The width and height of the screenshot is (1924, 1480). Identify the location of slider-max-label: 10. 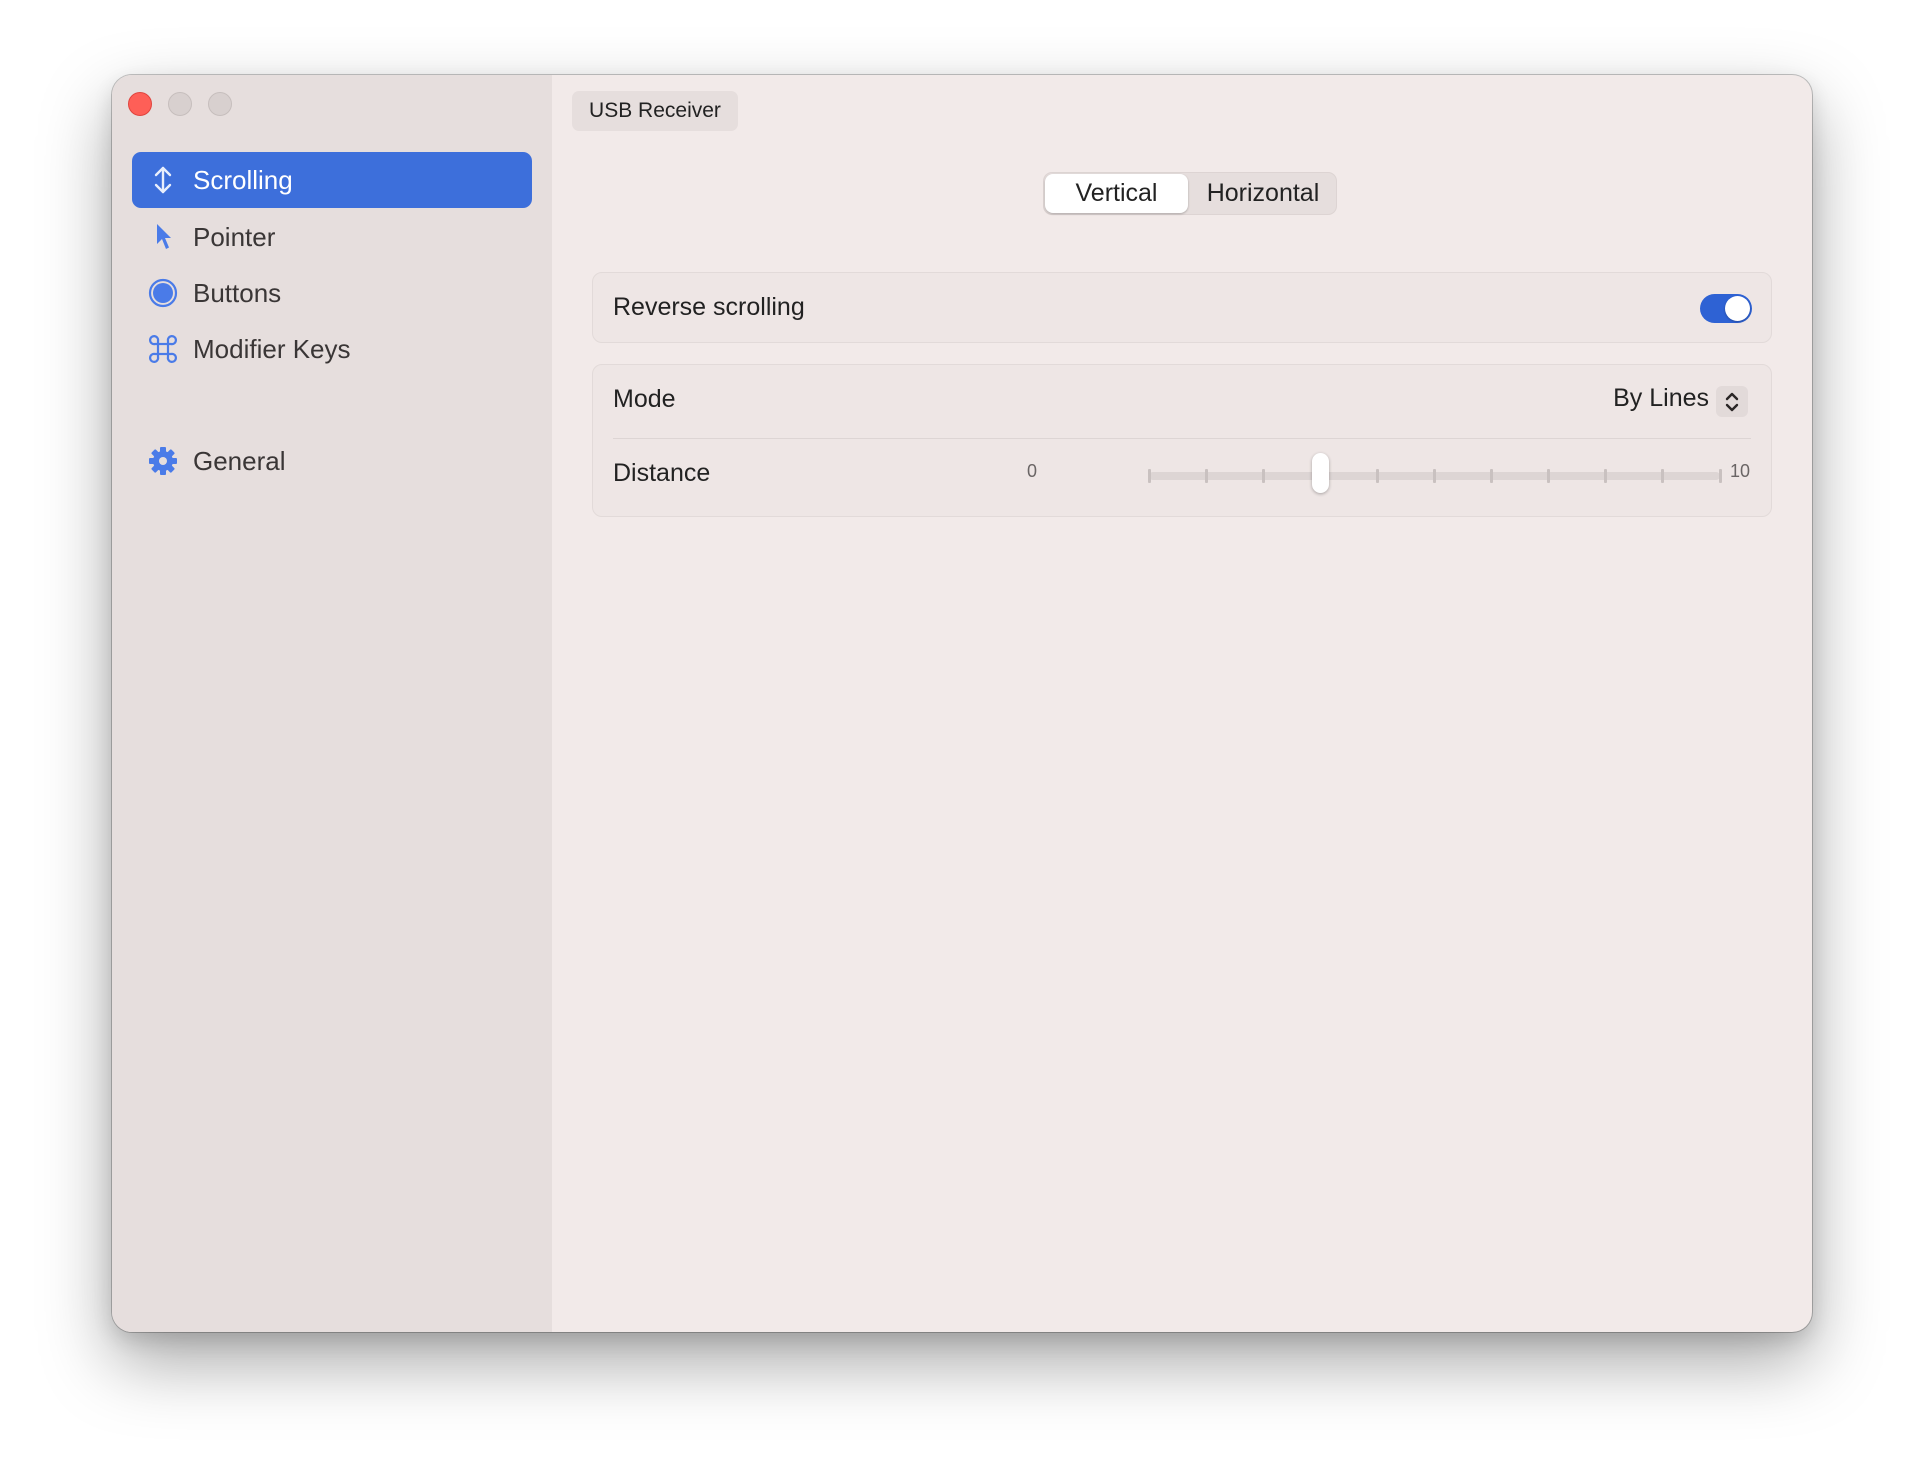
(1740, 471).